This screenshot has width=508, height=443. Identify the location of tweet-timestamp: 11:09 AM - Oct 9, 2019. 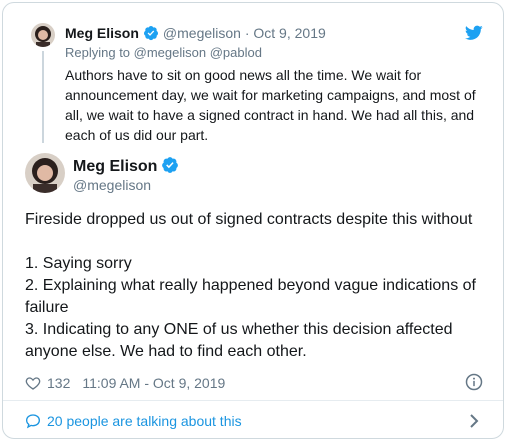
(153, 383).